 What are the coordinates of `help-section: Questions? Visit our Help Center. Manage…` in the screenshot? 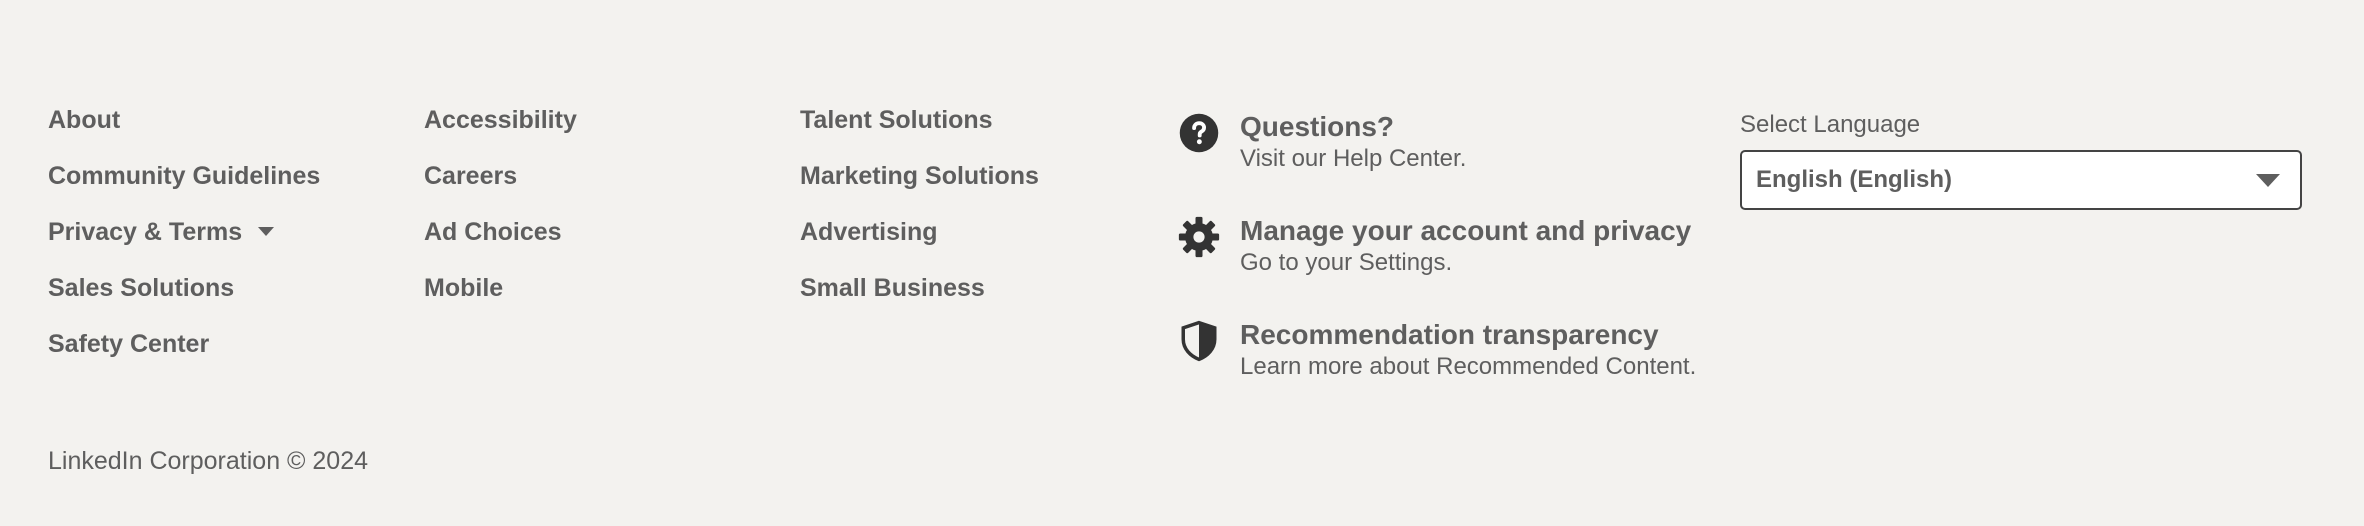 It's located at (1437, 266).